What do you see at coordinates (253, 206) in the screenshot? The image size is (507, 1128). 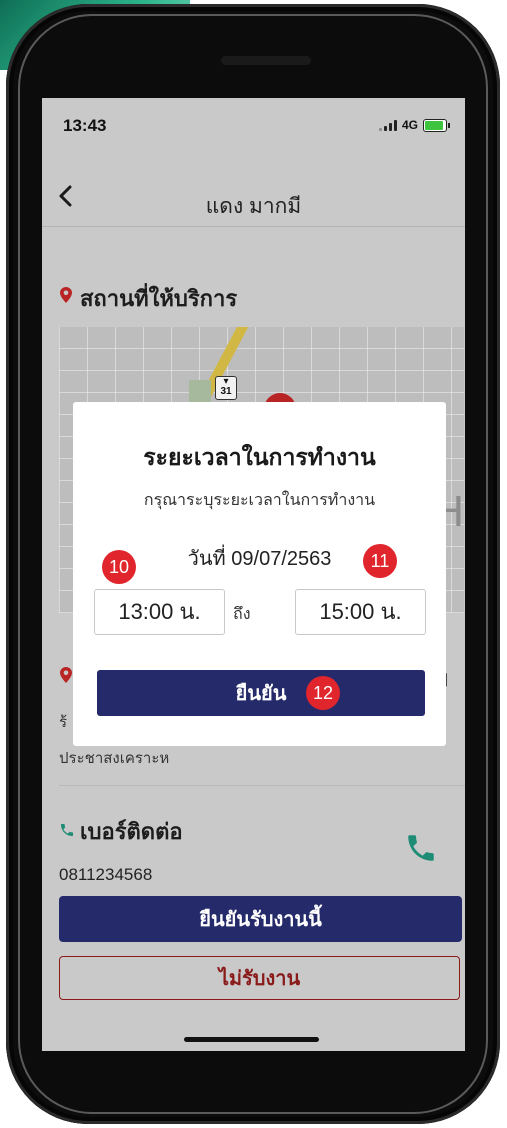 I see `page-title: แดง มากมี` at bounding box center [253, 206].